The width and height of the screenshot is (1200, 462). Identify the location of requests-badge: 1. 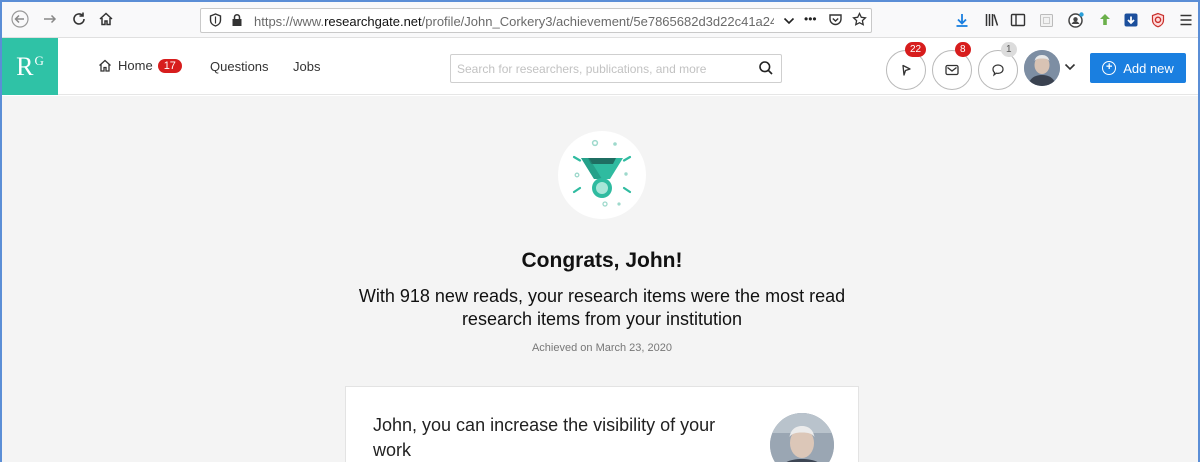
(1009, 49).